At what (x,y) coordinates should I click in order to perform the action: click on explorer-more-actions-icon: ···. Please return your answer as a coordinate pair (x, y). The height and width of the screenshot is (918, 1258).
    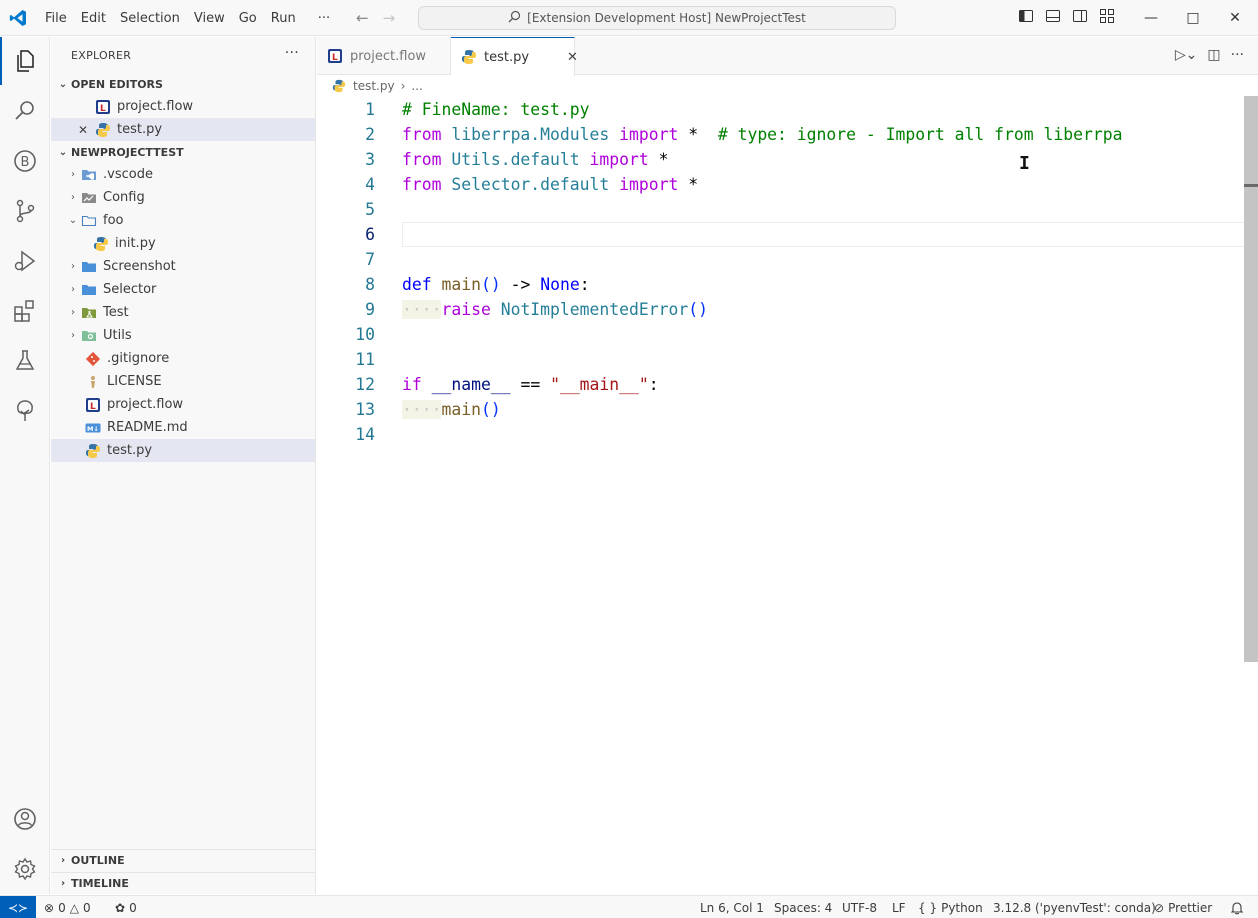
    Looking at the image, I should click on (292, 53).